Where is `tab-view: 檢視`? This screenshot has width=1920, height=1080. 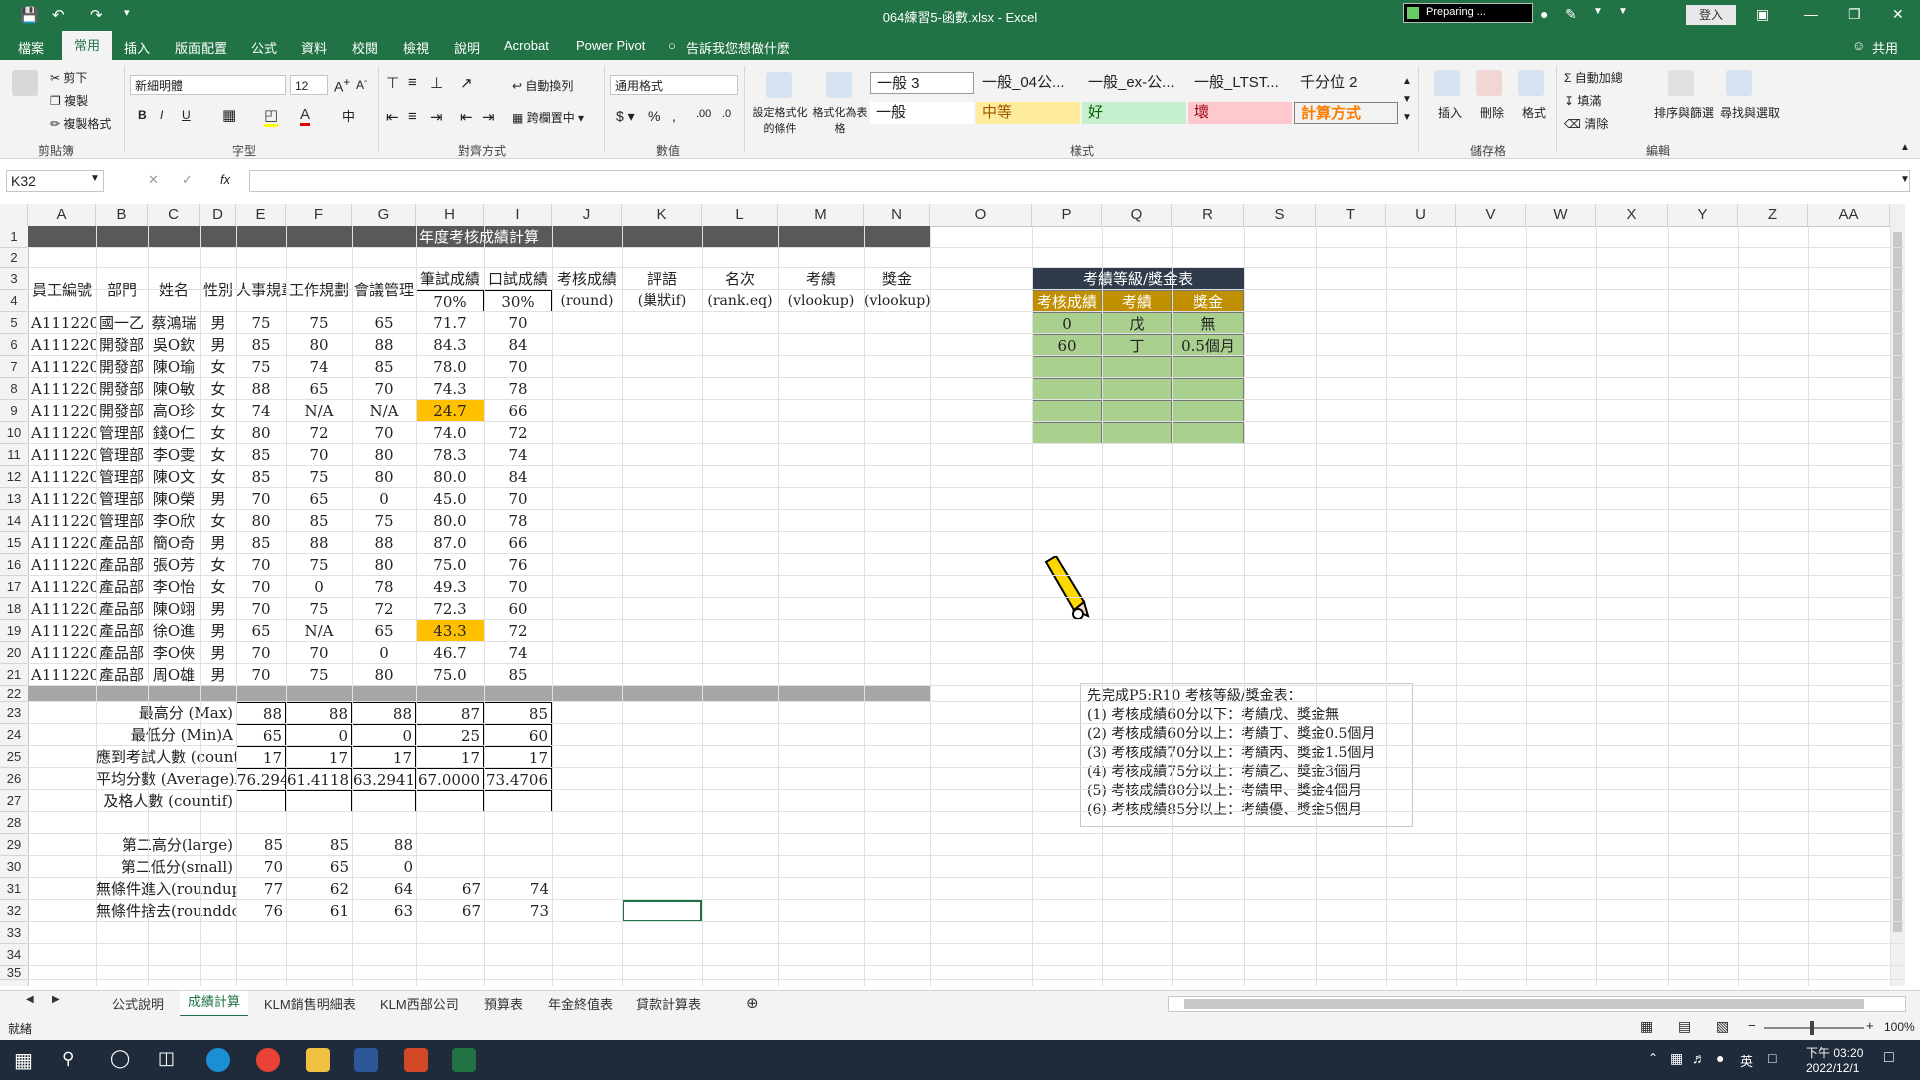 tab-view: 檢視 is located at coordinates (416, 47).